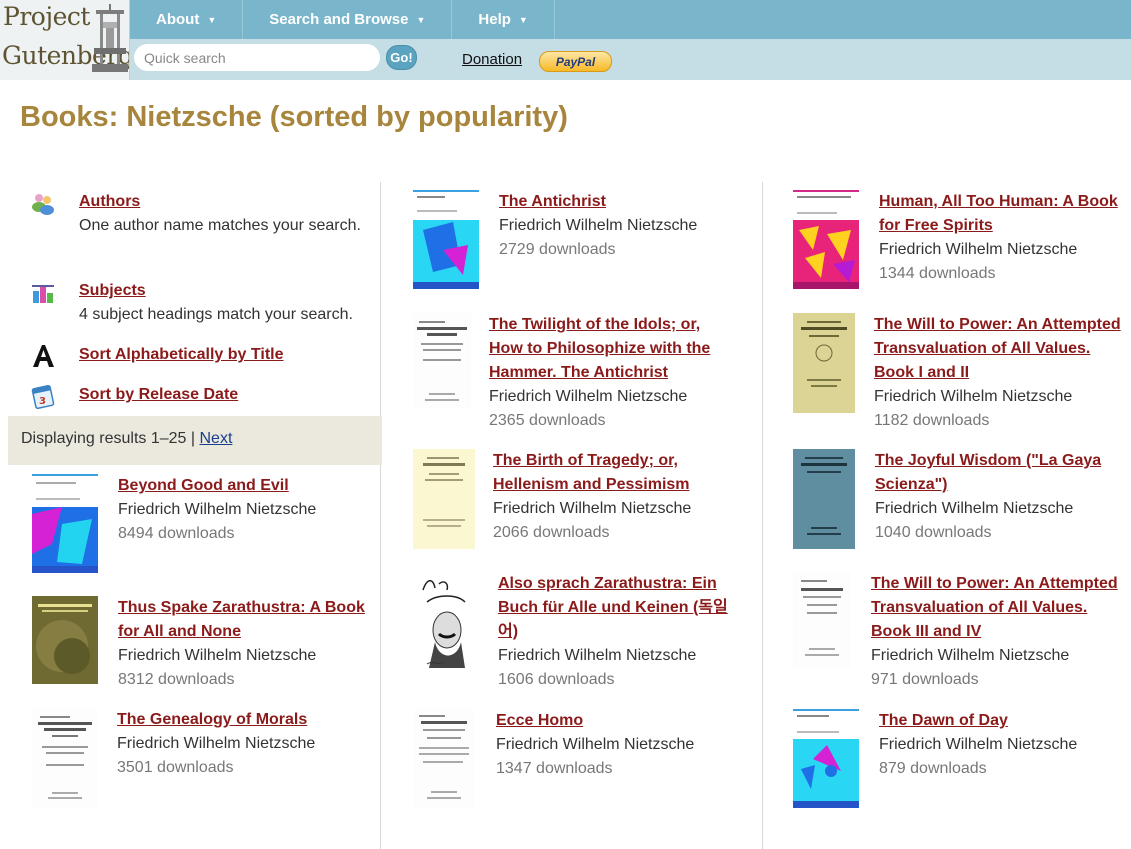  I want to click on book-title-link: The Joyful Wisdom ("La Gaya Scienza"), so click(1000, 473).